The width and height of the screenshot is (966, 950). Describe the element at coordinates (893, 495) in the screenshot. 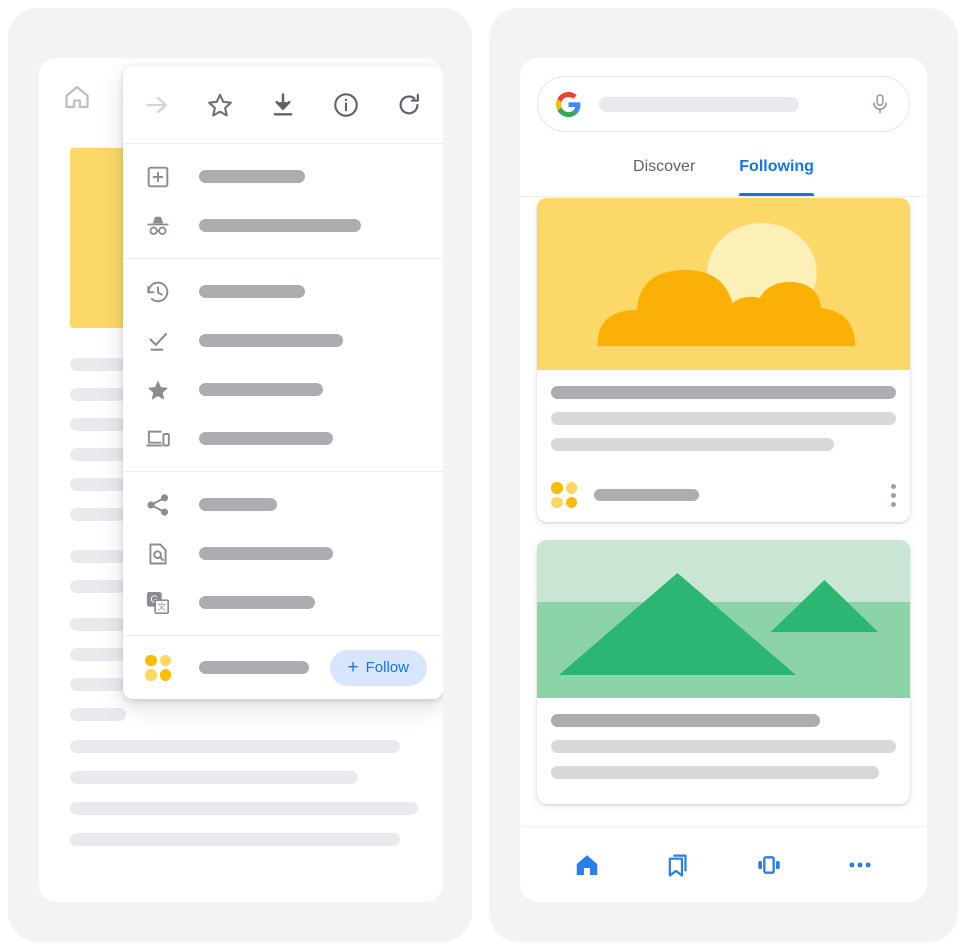

I see `kebab-menu-icon` at that location.